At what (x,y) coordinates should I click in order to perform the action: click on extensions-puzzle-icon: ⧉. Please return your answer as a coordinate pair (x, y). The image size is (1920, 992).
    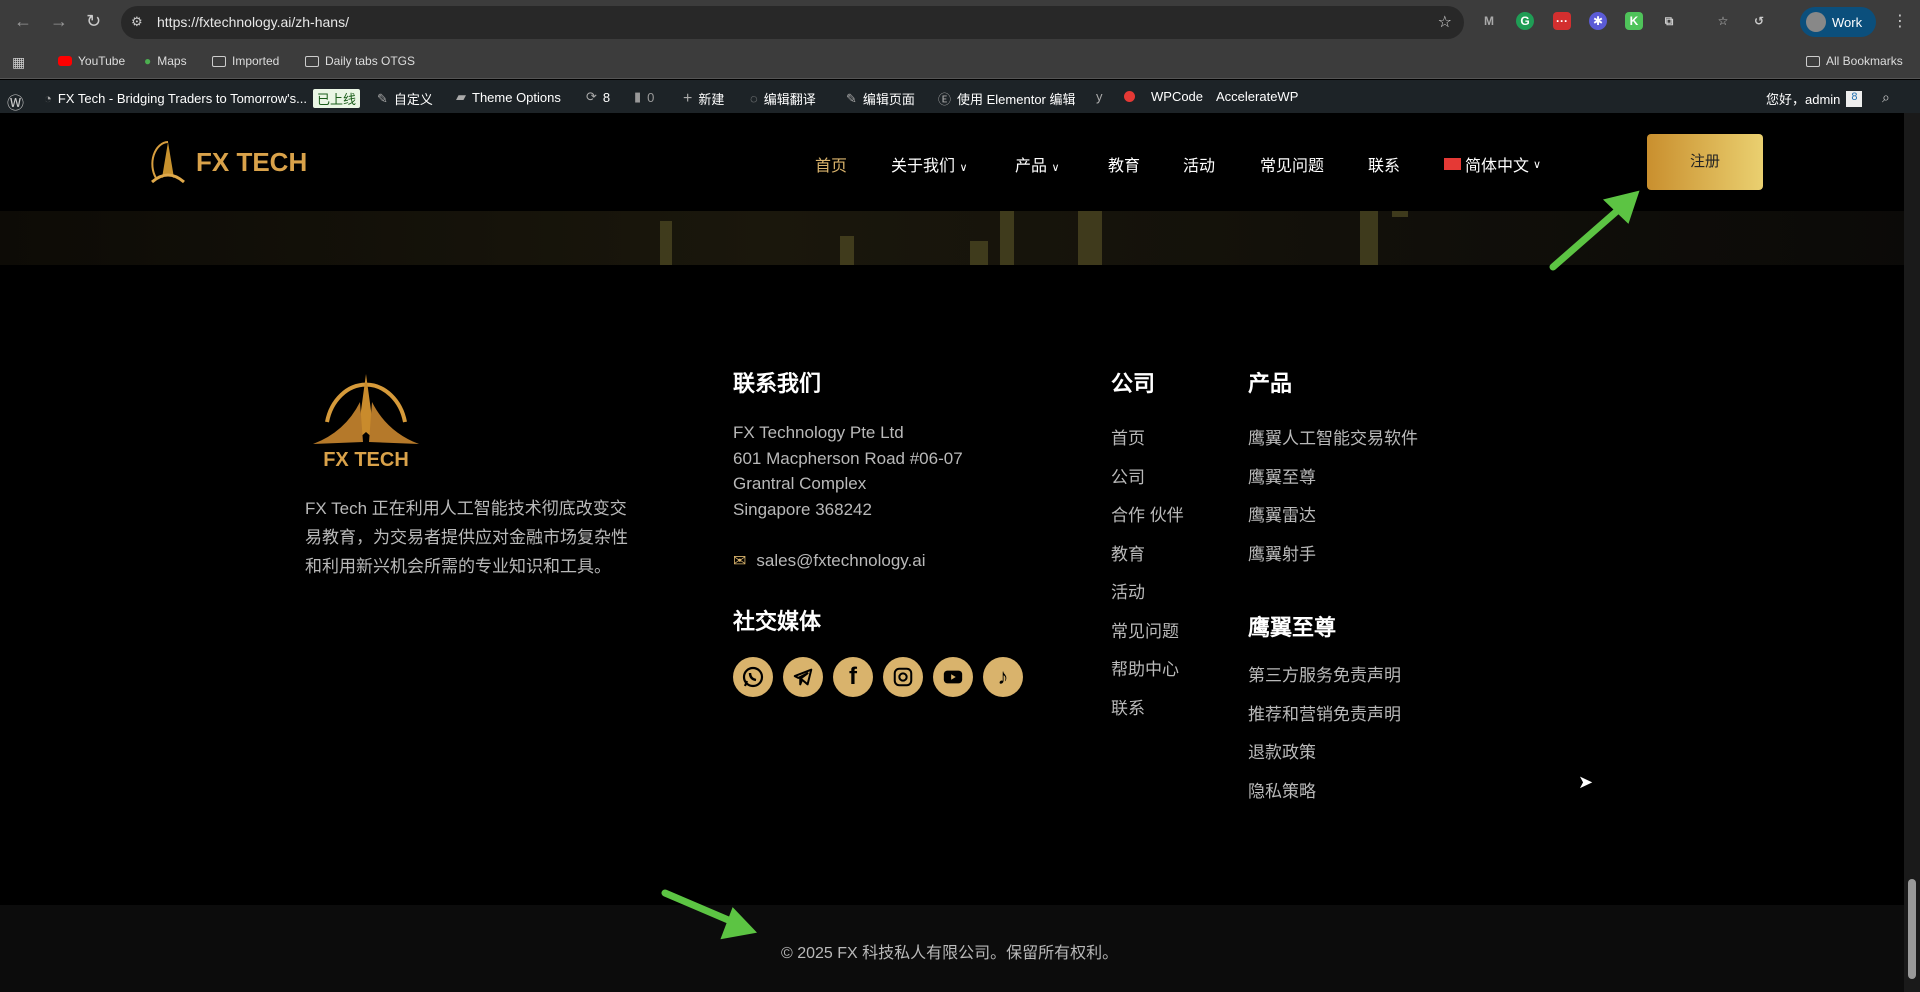
    Looking at the image, I should click on (1669, 21).